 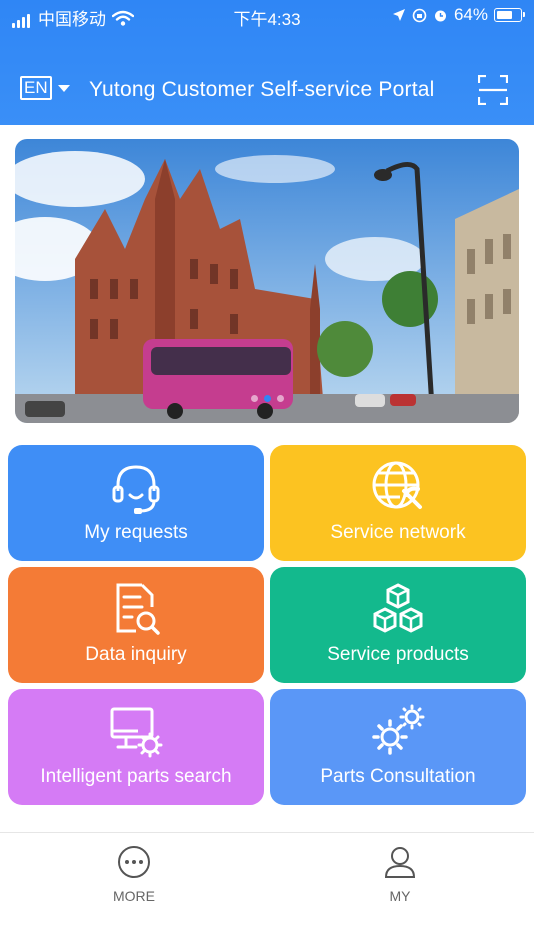 What do you see at coordinates (136, 776) in the screenshot?
I see `tile-label: Intelligent parts search` at bounding box center [136, 776].